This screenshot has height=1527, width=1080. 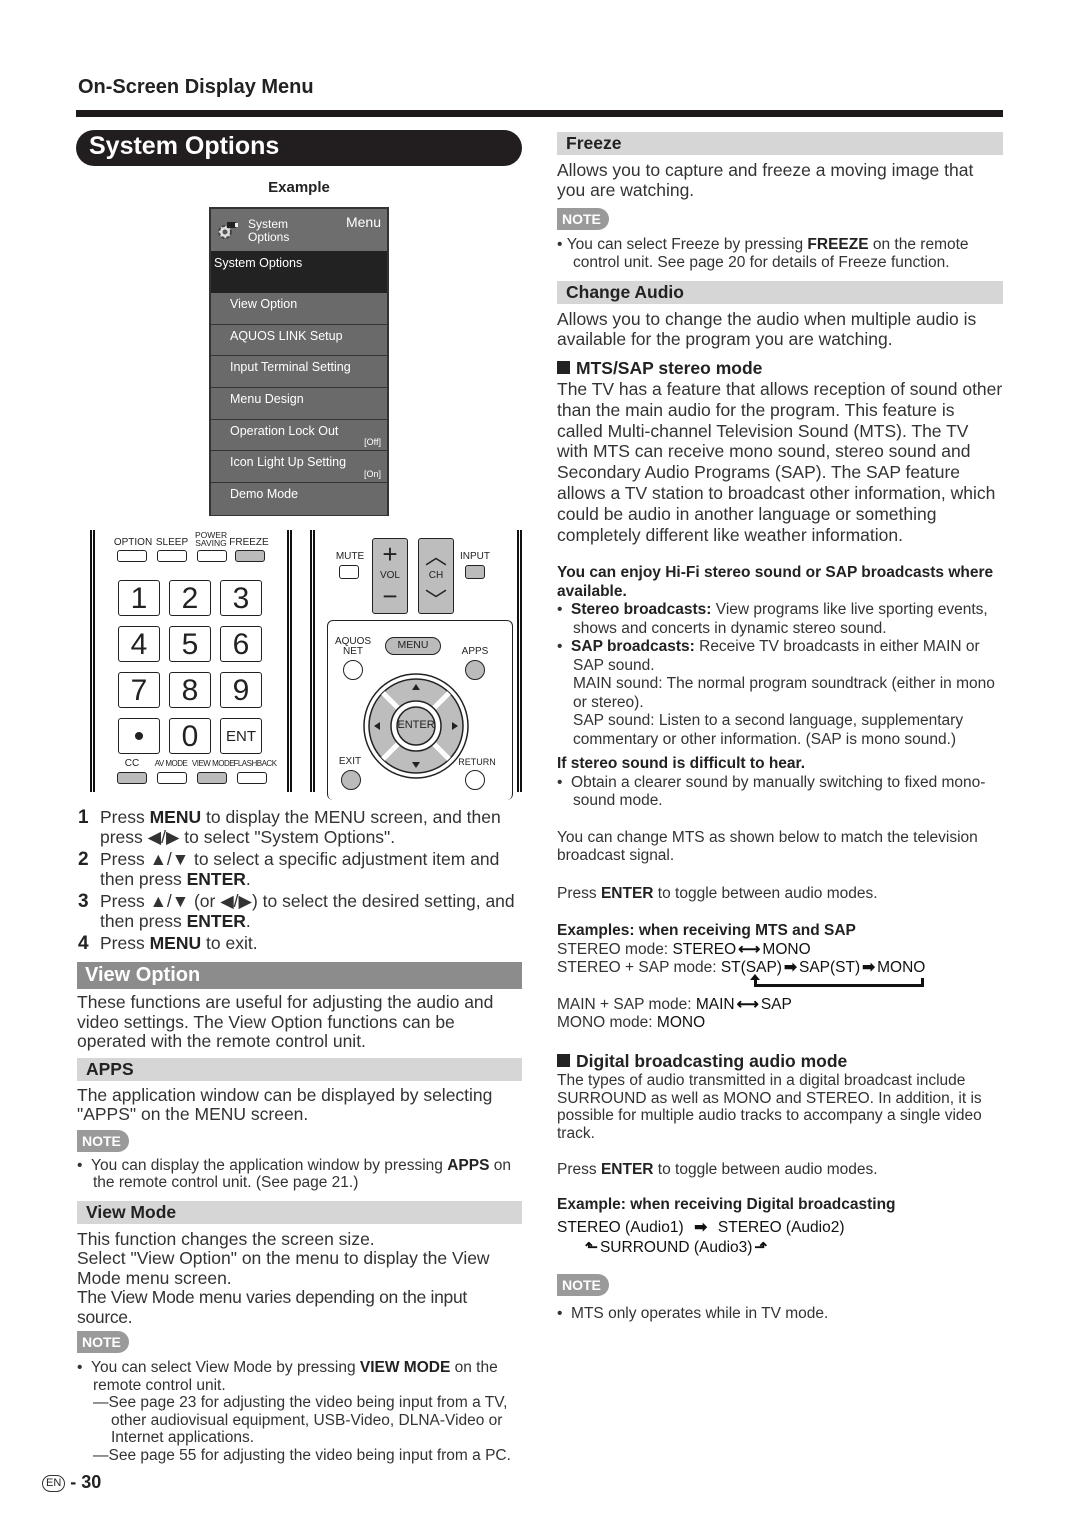 What do you see at coordinates (475, 780) in the screenshot?
I see `return-button` at bounding box center [475, 780].